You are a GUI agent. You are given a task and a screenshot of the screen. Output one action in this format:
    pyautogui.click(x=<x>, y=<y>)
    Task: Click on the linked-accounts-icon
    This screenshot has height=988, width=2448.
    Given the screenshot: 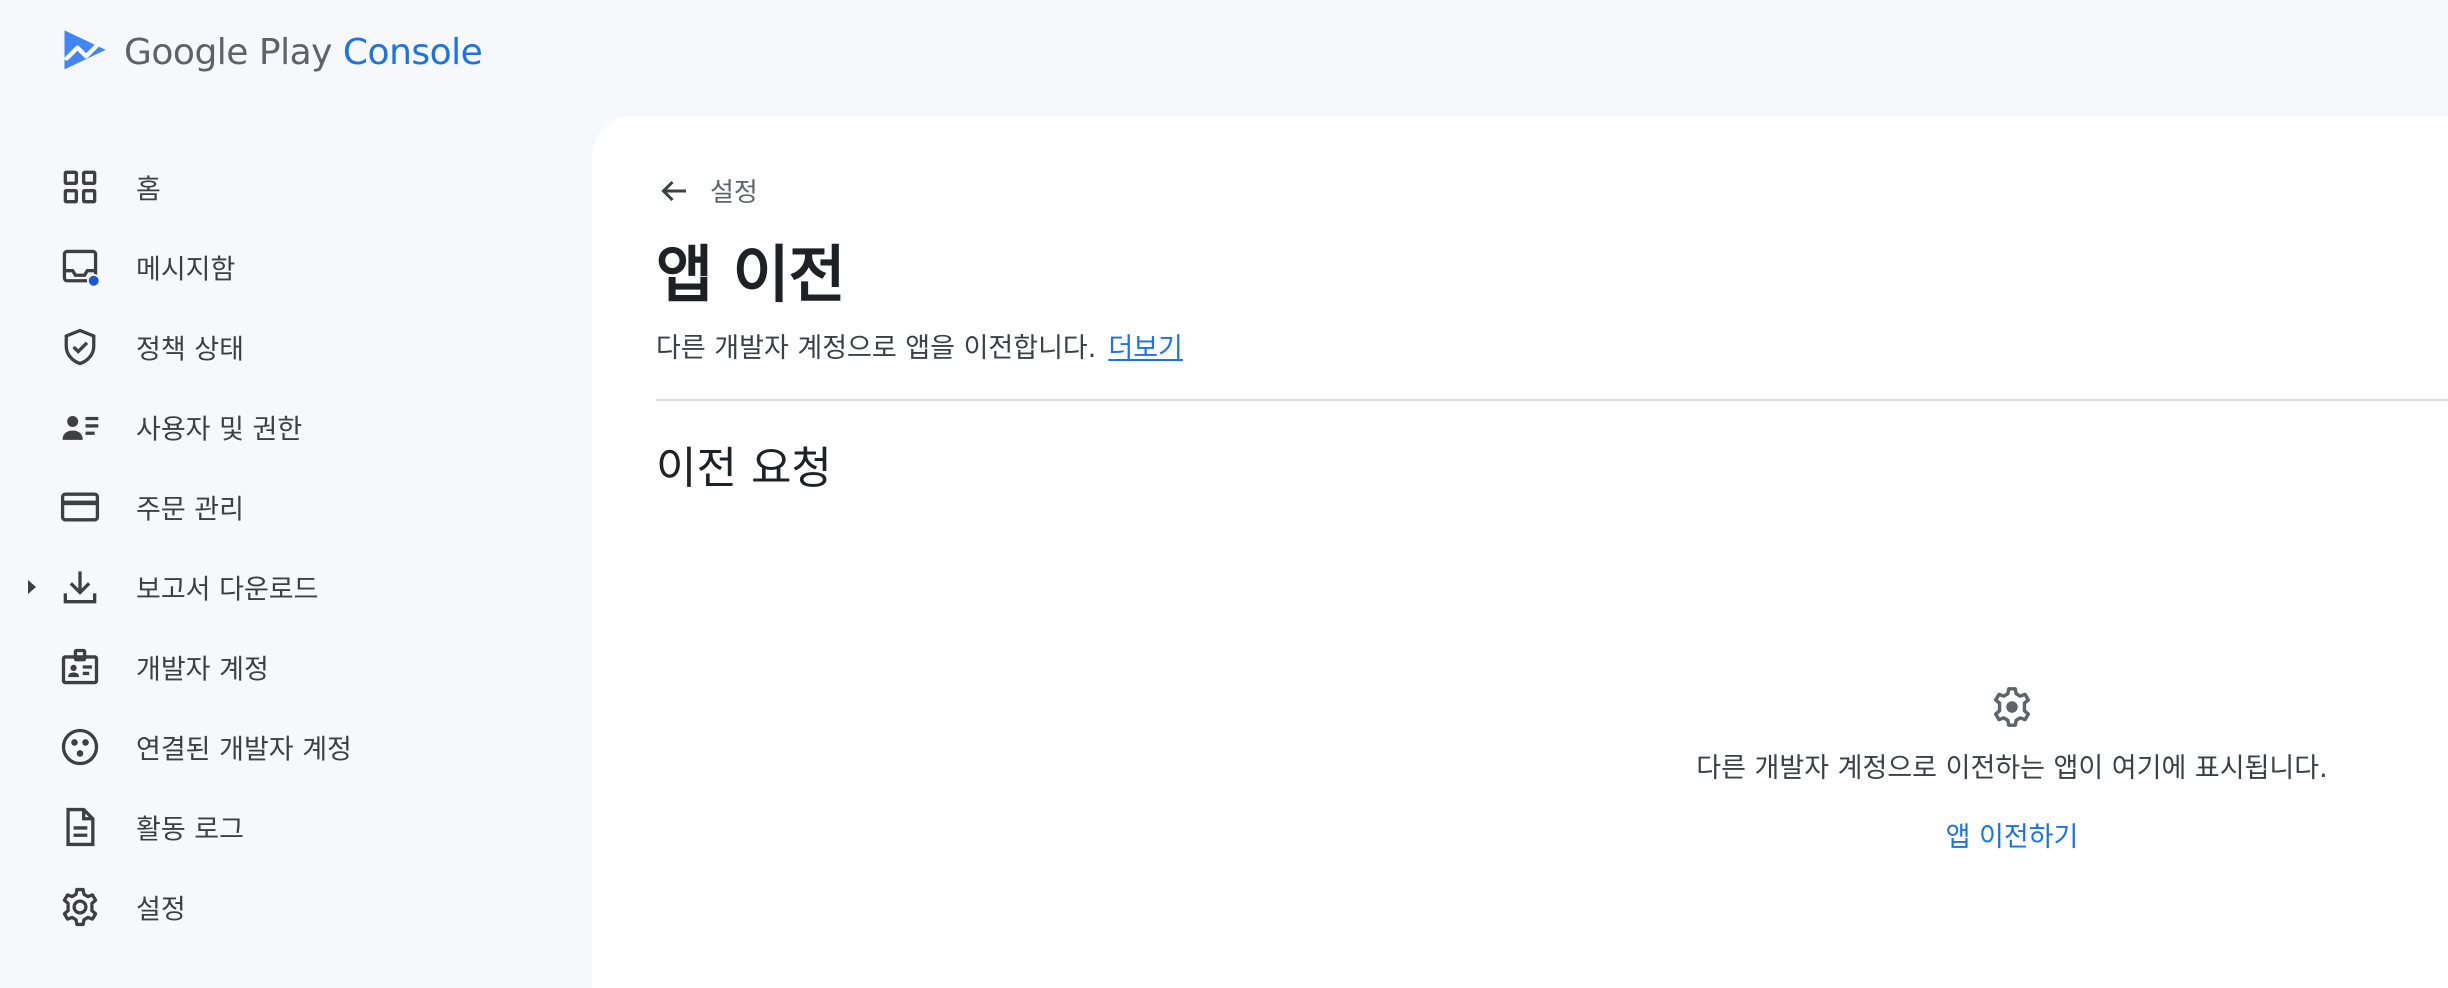 What is the action you would take?
    pyautogui.click(x=80, y=747)
    